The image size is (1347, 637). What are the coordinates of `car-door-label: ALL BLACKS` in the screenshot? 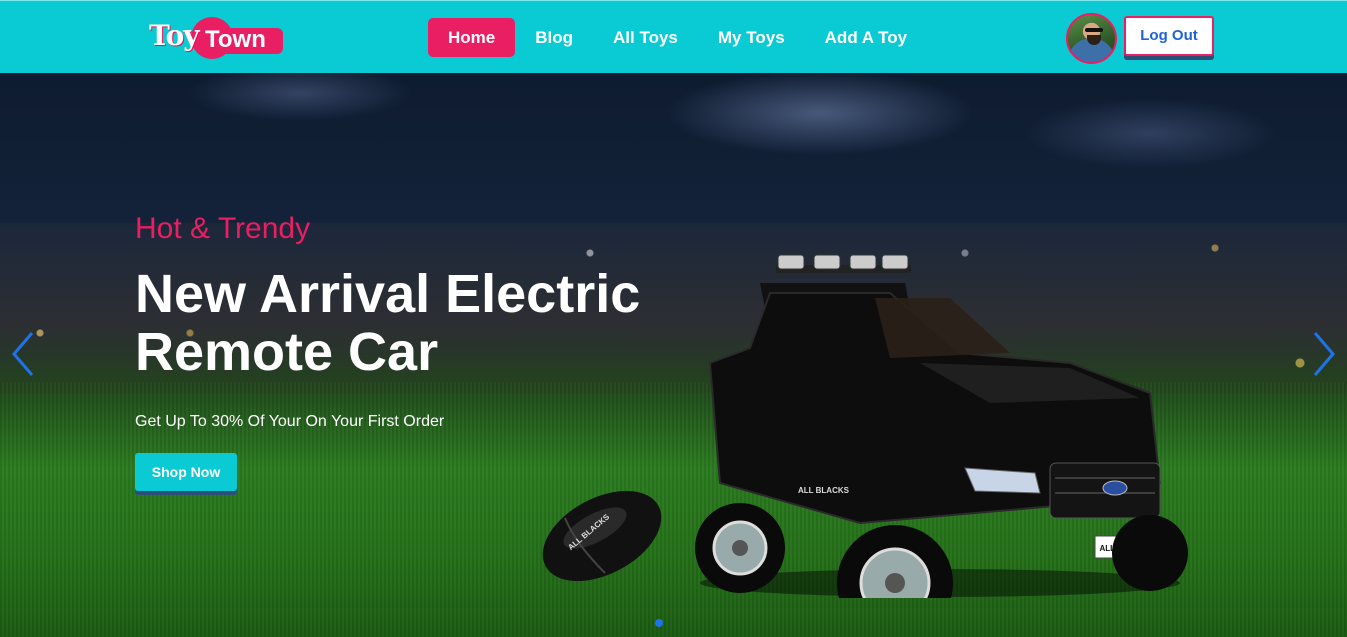 It's located at (824, 490).